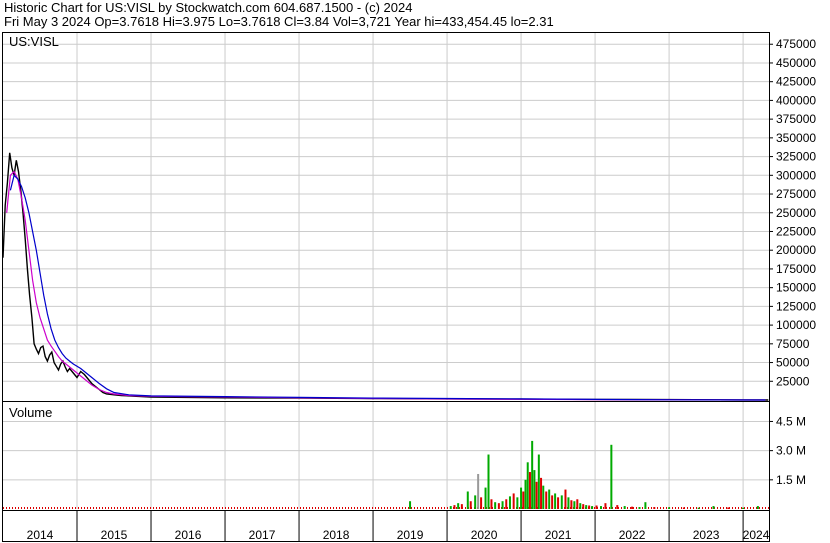 The width and height of the screenshot is (830, 543). I want to click on price-tick-label: 425000, so click(796, 82).